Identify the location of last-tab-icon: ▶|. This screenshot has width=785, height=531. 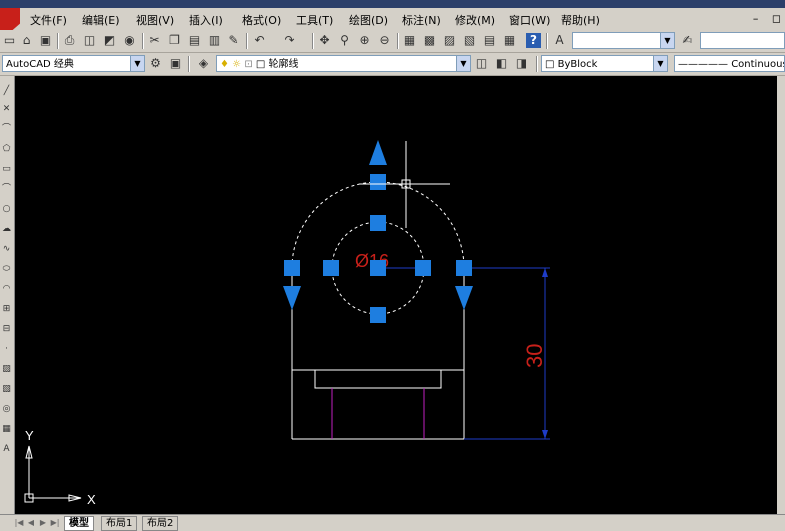
(55, 522).